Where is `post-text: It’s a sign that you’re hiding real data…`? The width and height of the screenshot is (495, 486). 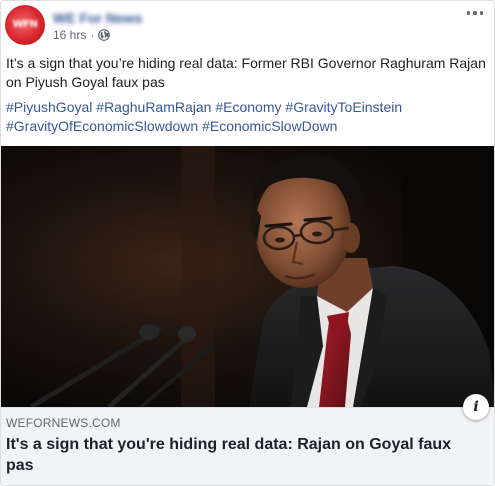 post-text: It’s a sign that you’re hiding real data… is located at coordinates (246, 72).